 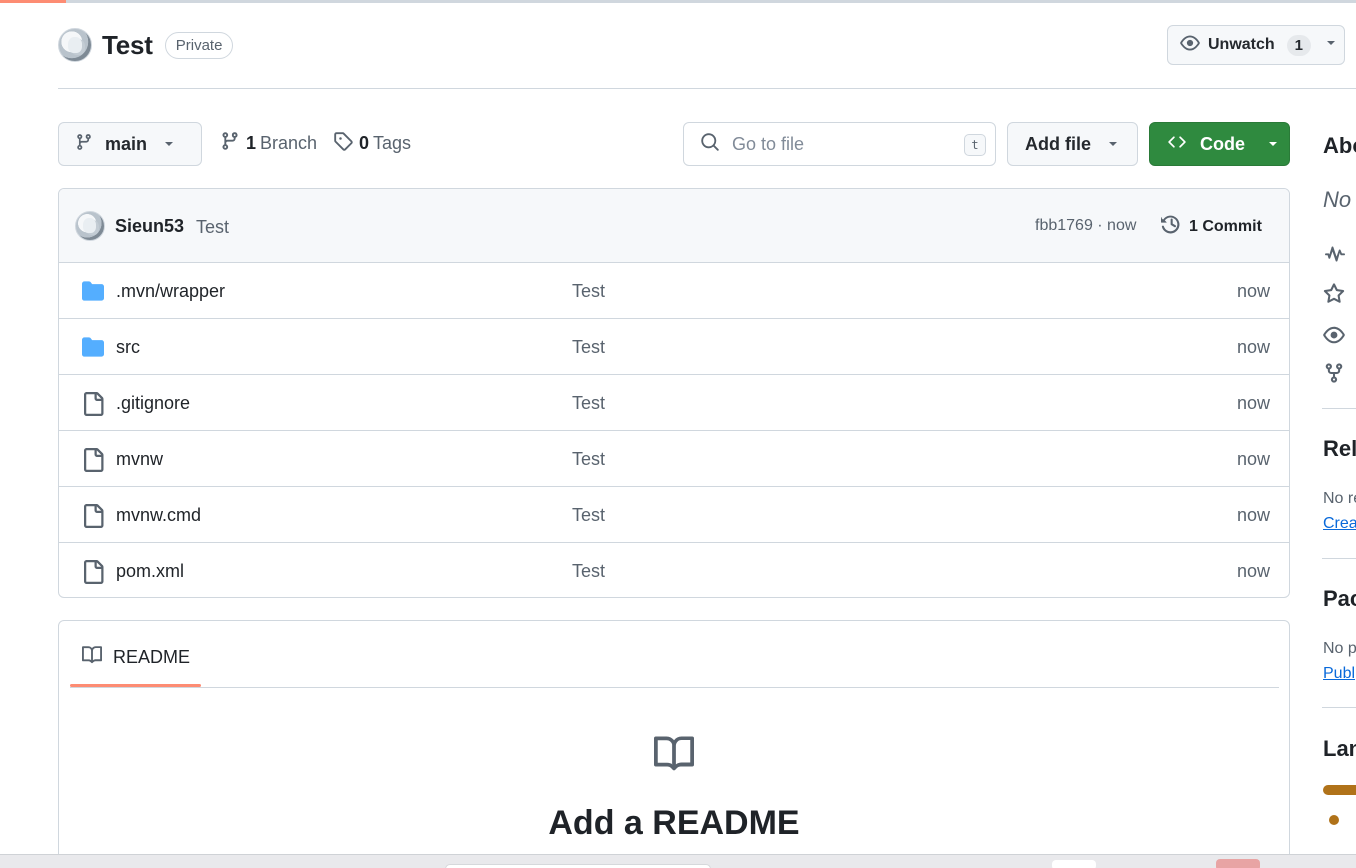 What do you see at coordinates (674, 515) in the screenshot?
I see `file-row: mvnw.cmd Test now` at bounding box center [674, 515].